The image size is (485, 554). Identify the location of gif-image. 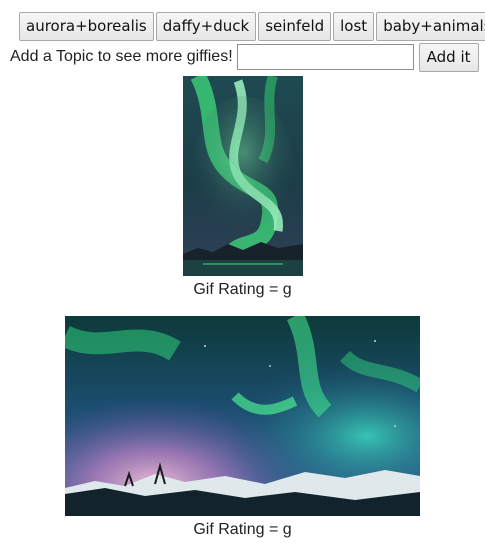
(242, 176).